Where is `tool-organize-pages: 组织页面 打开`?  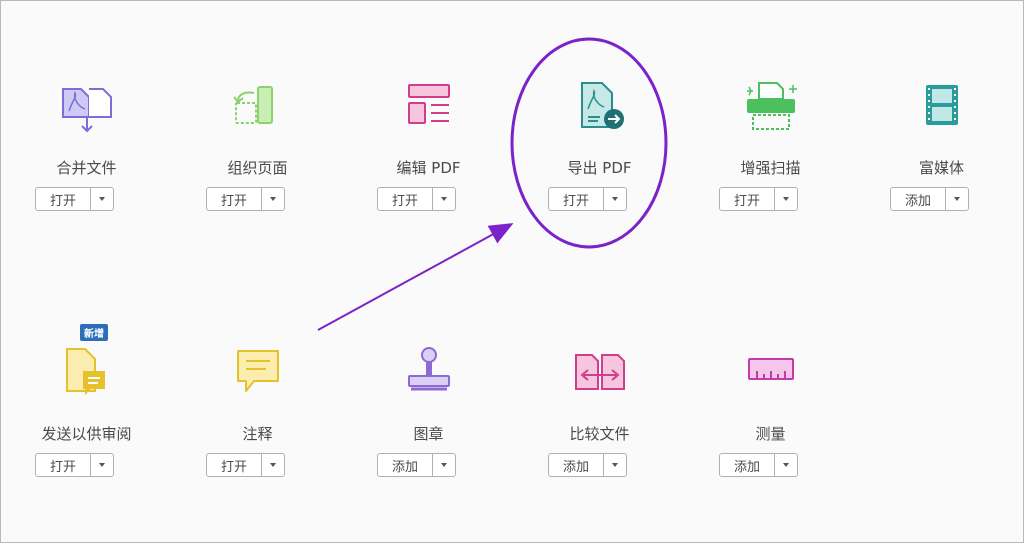
tool-organize-pages: 组织页面 打开 is located at coordinates (257, 164).